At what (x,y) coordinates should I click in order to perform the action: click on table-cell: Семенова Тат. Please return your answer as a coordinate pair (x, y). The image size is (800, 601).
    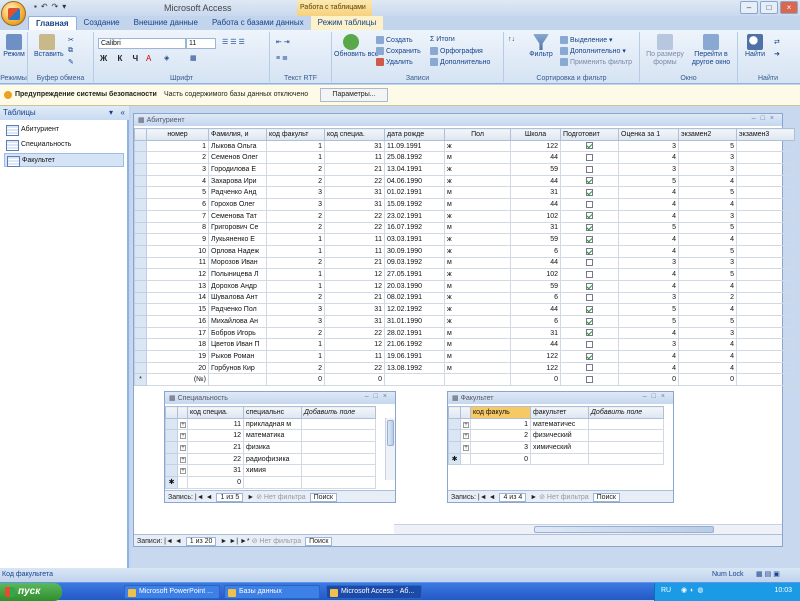
    Looking at the image, I should click on (237, 216).